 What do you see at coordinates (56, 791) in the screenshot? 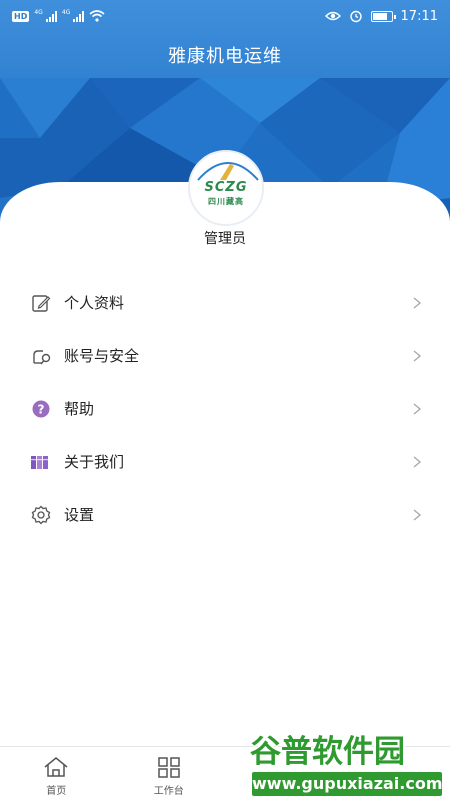
I see `tab-label: 首页` at bounding box center [56, 791].